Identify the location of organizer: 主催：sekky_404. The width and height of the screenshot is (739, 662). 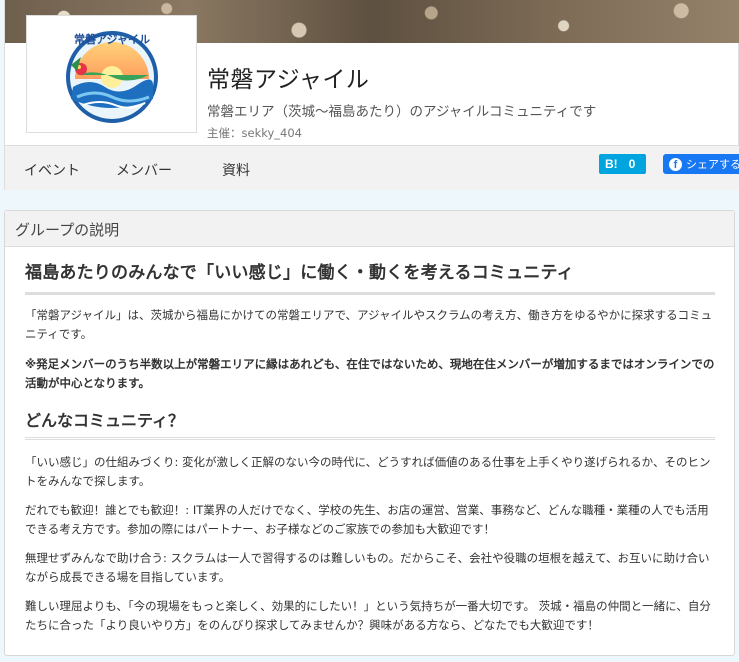
(254, 133).